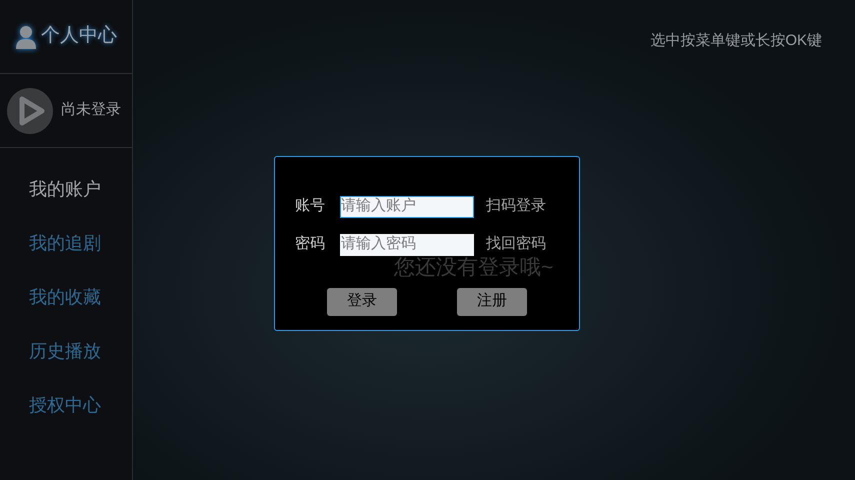 The height and width of the screenshot is (480, 855). Describe the element at coordinates (66, 243) in the screenshot. I see `menu-item: 我的追剧` at that location.